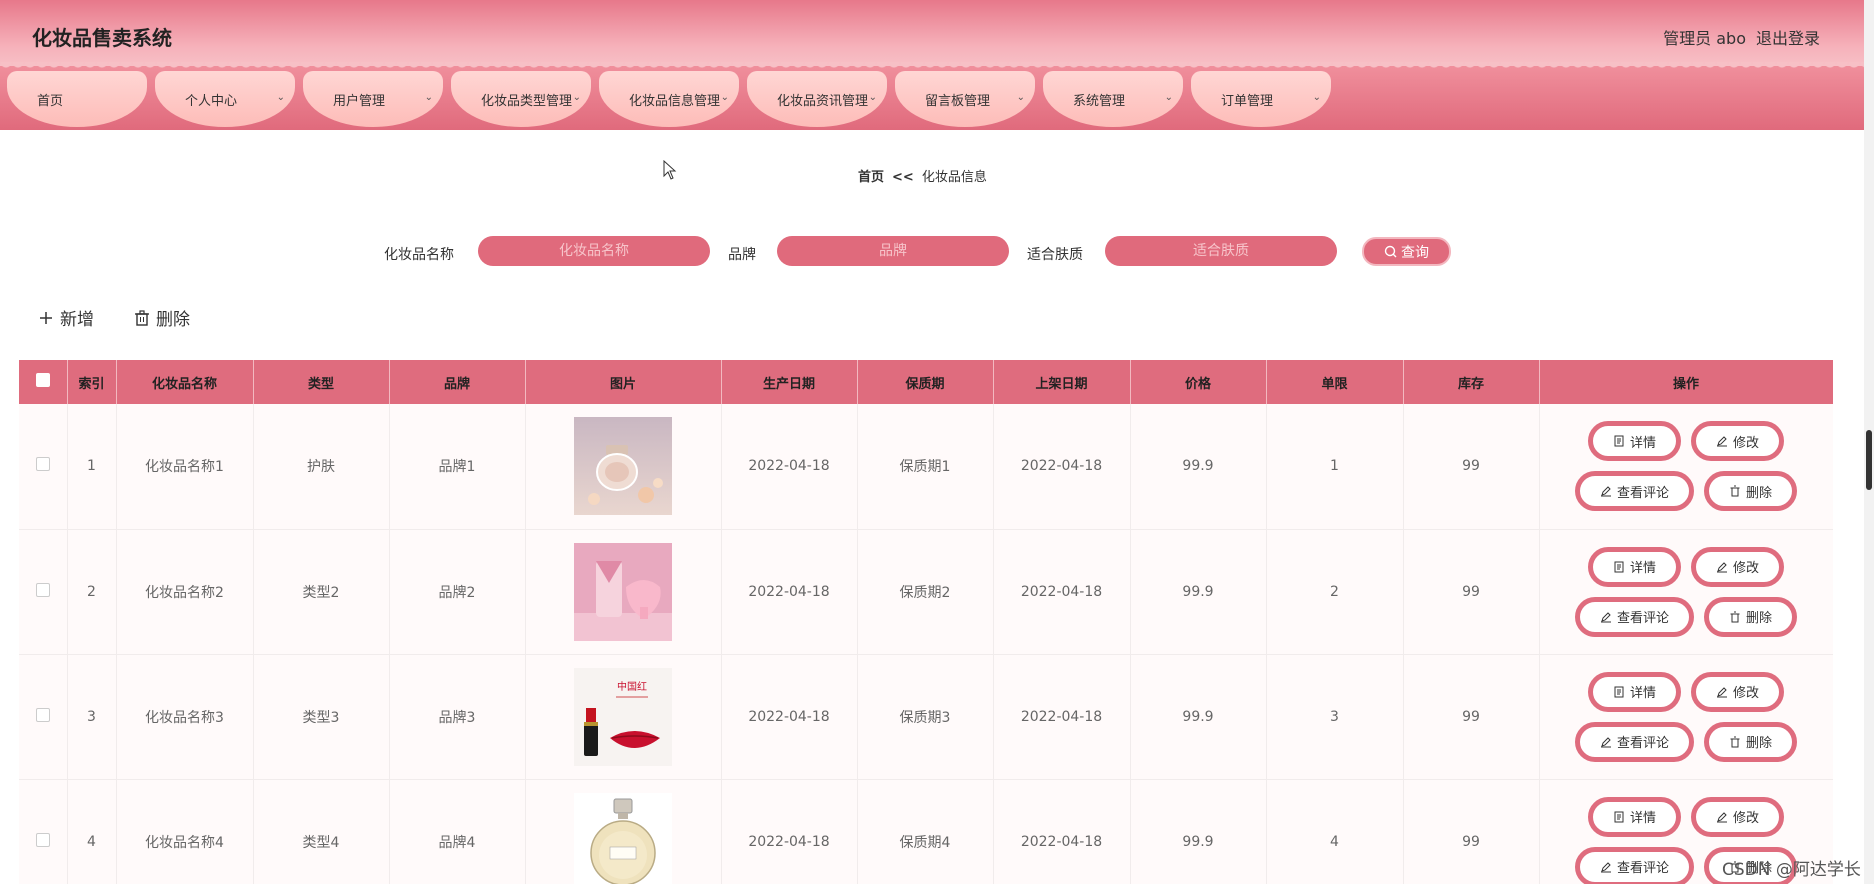  What do you see at coordinates (1686, 382) in the screenshot?
I see `column-header: 操作` at bounding box center [1686, 382].